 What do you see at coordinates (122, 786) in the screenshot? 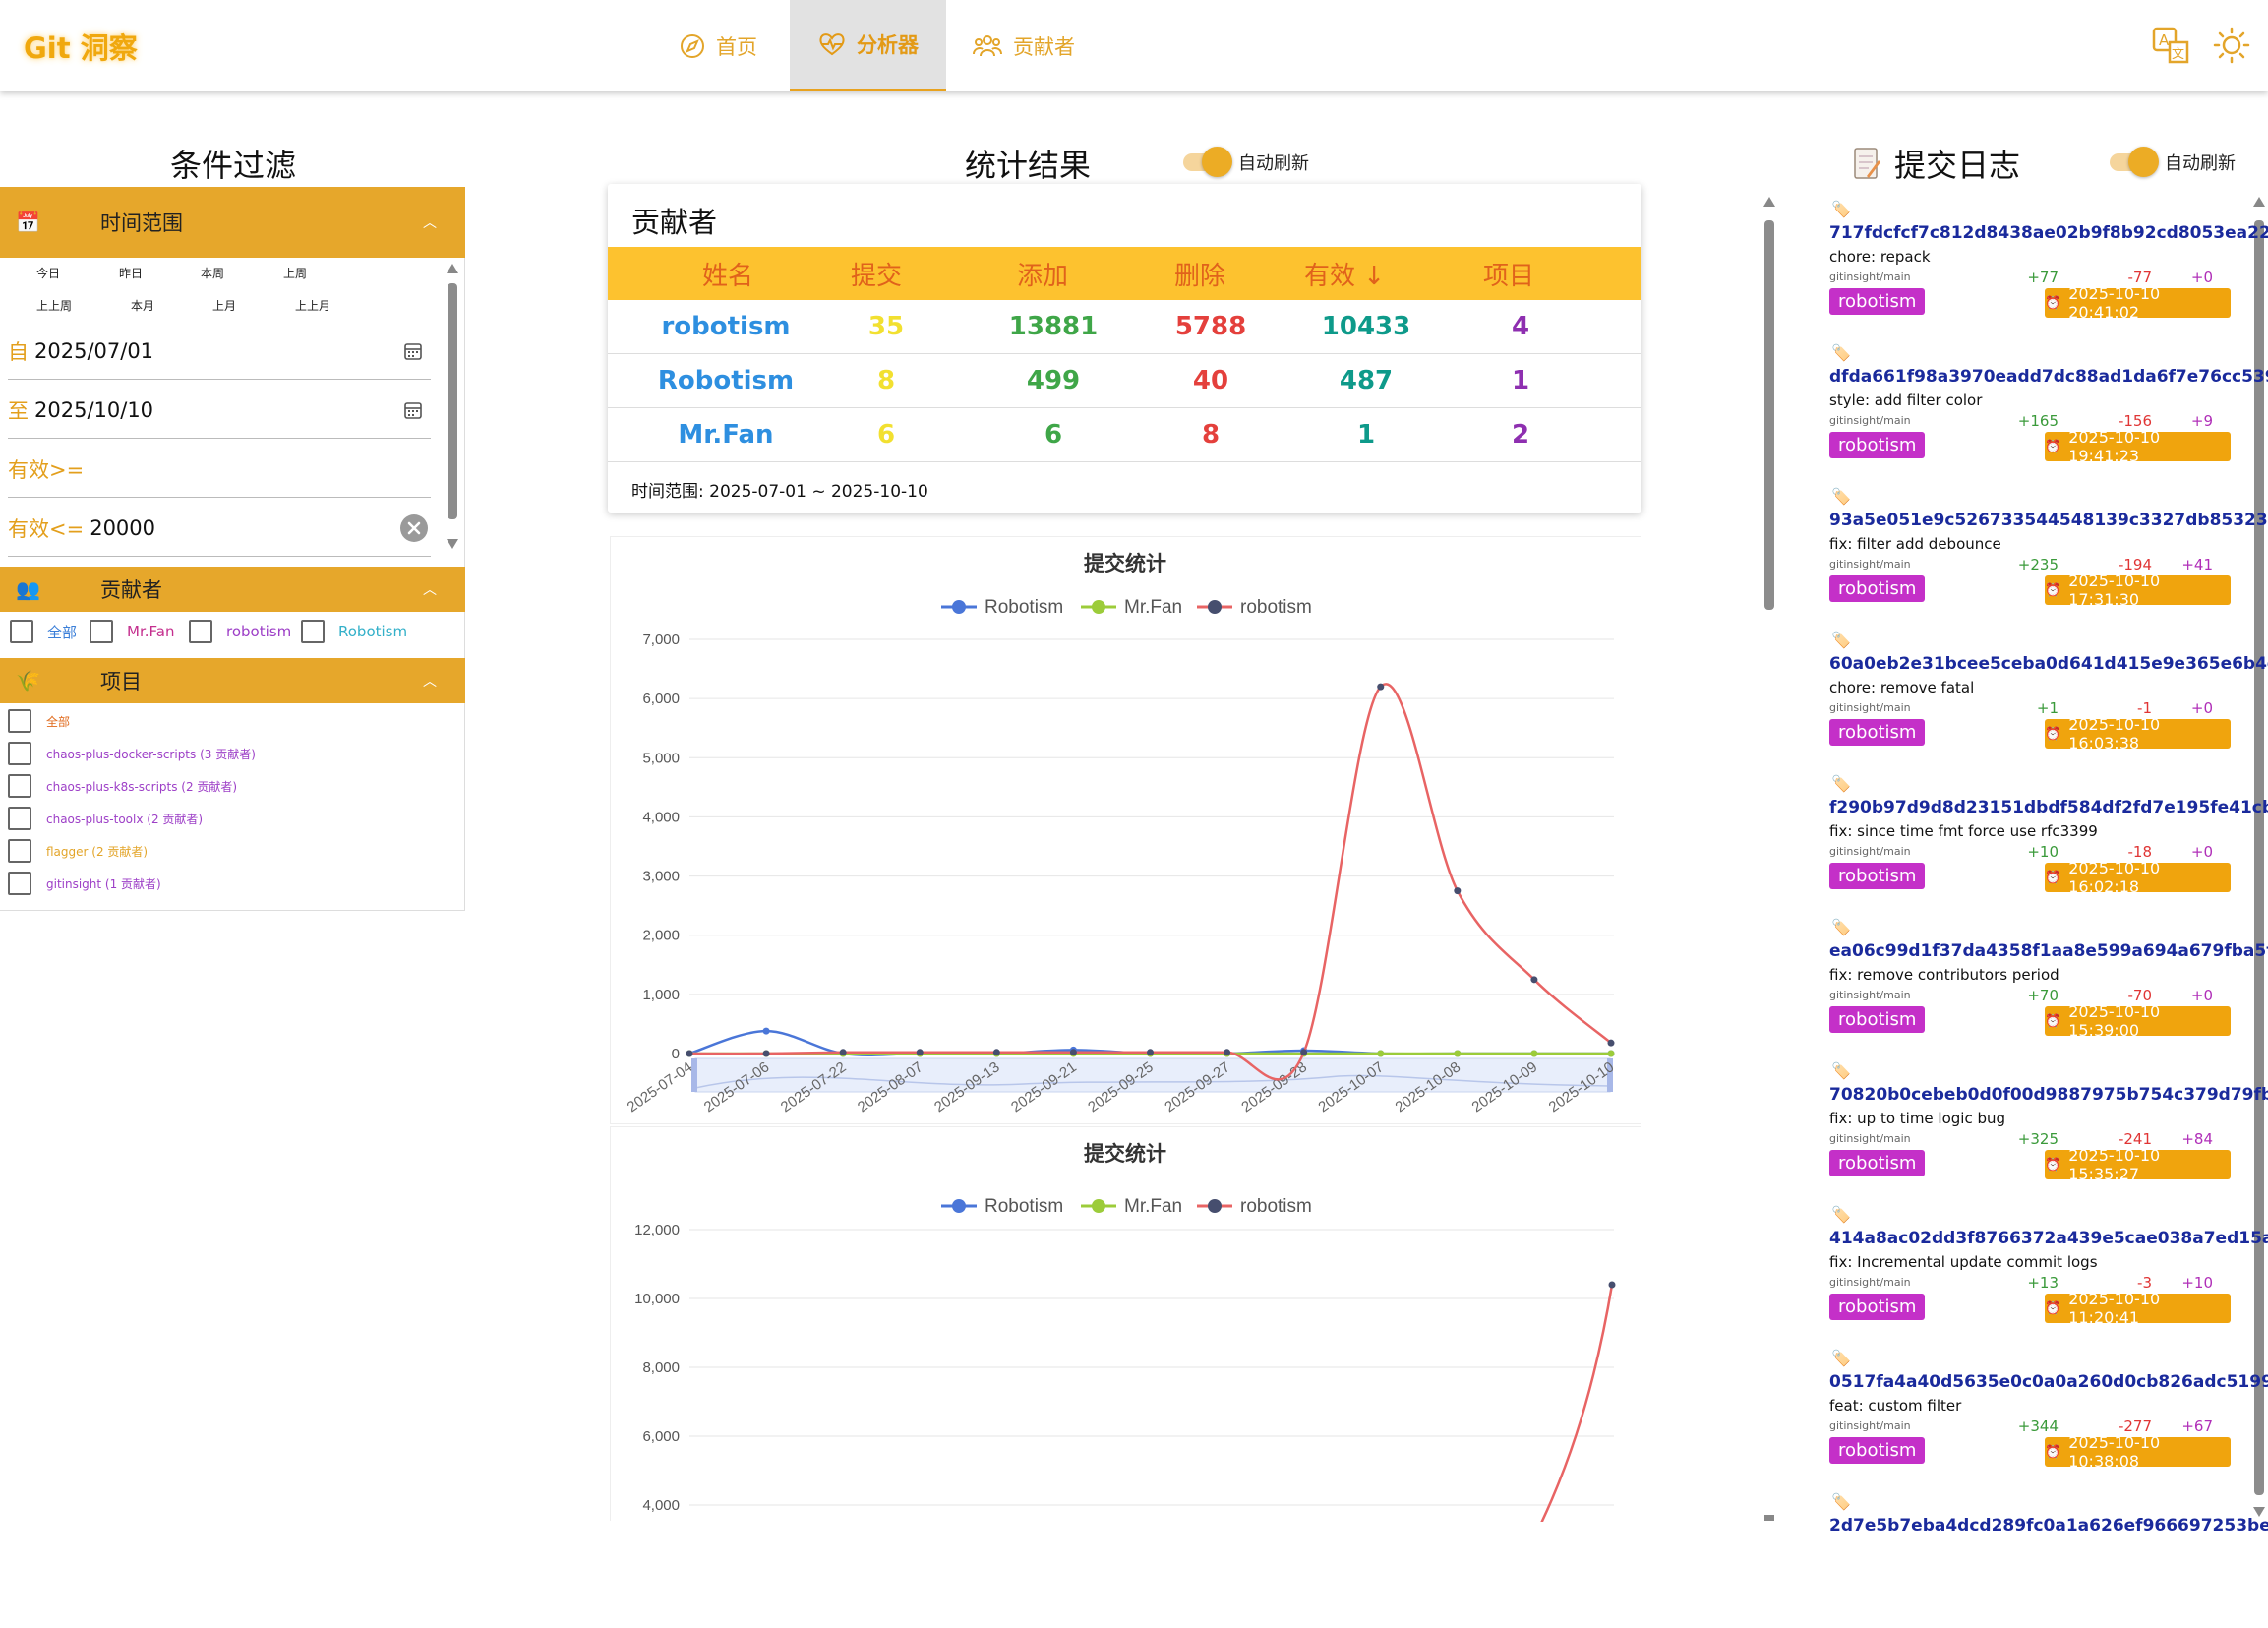
I see `project-checkbox: chaos-plus-k8s-scripts (2 贡献者)` at bounding box center [122, 786].